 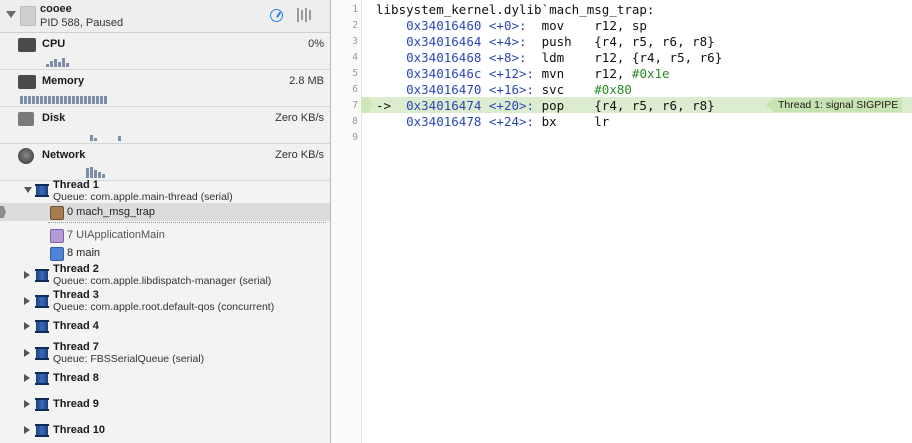 I want to click on thread-row: Thread 4, so click(x=165, y=327).